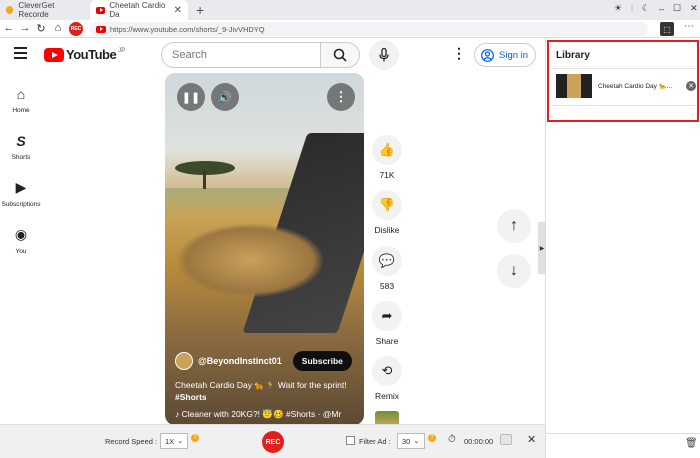 The height and width of the screenshot is (458, 700). Describe the element at coordinates (387, 378) in the screenshot. I see `remix-button: ⟲ Remix` at that location.